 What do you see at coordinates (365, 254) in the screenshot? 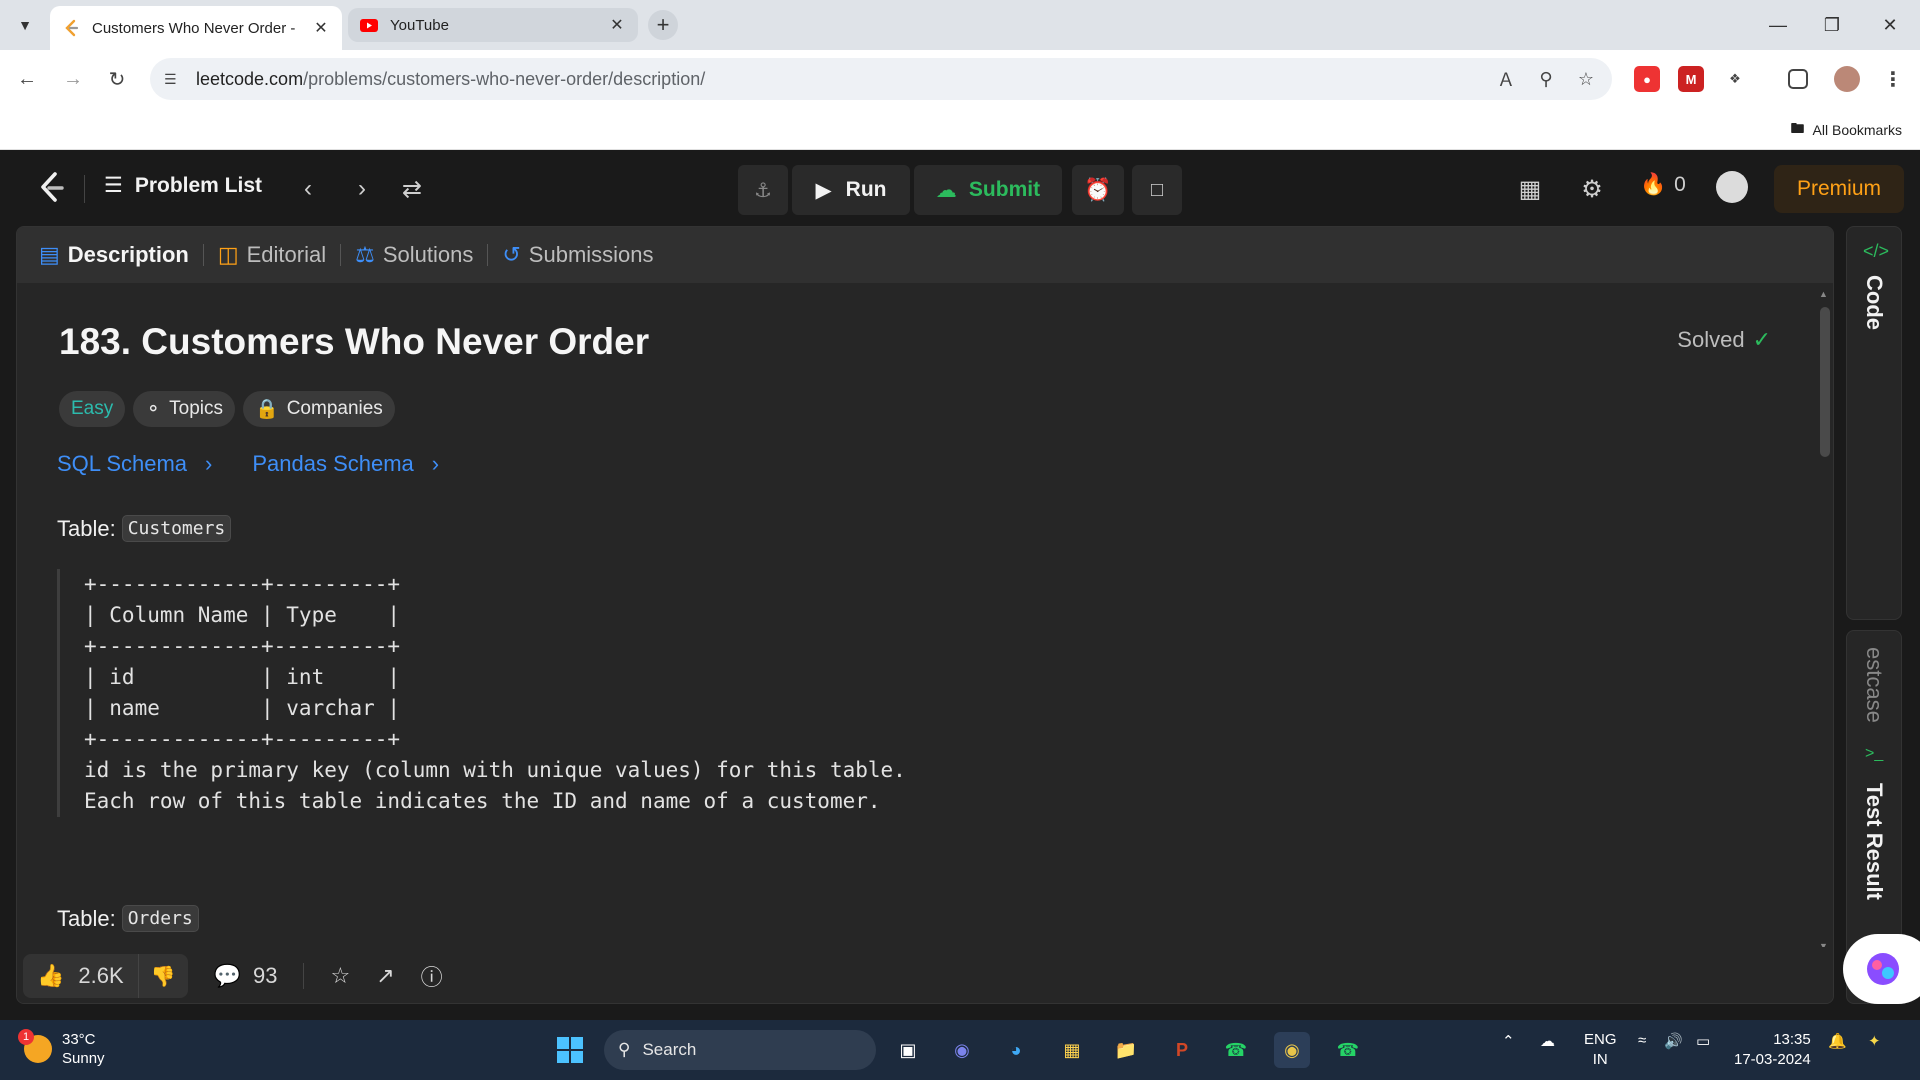
I see `flask-icon: ⚖` at bounding box center [365, 254].